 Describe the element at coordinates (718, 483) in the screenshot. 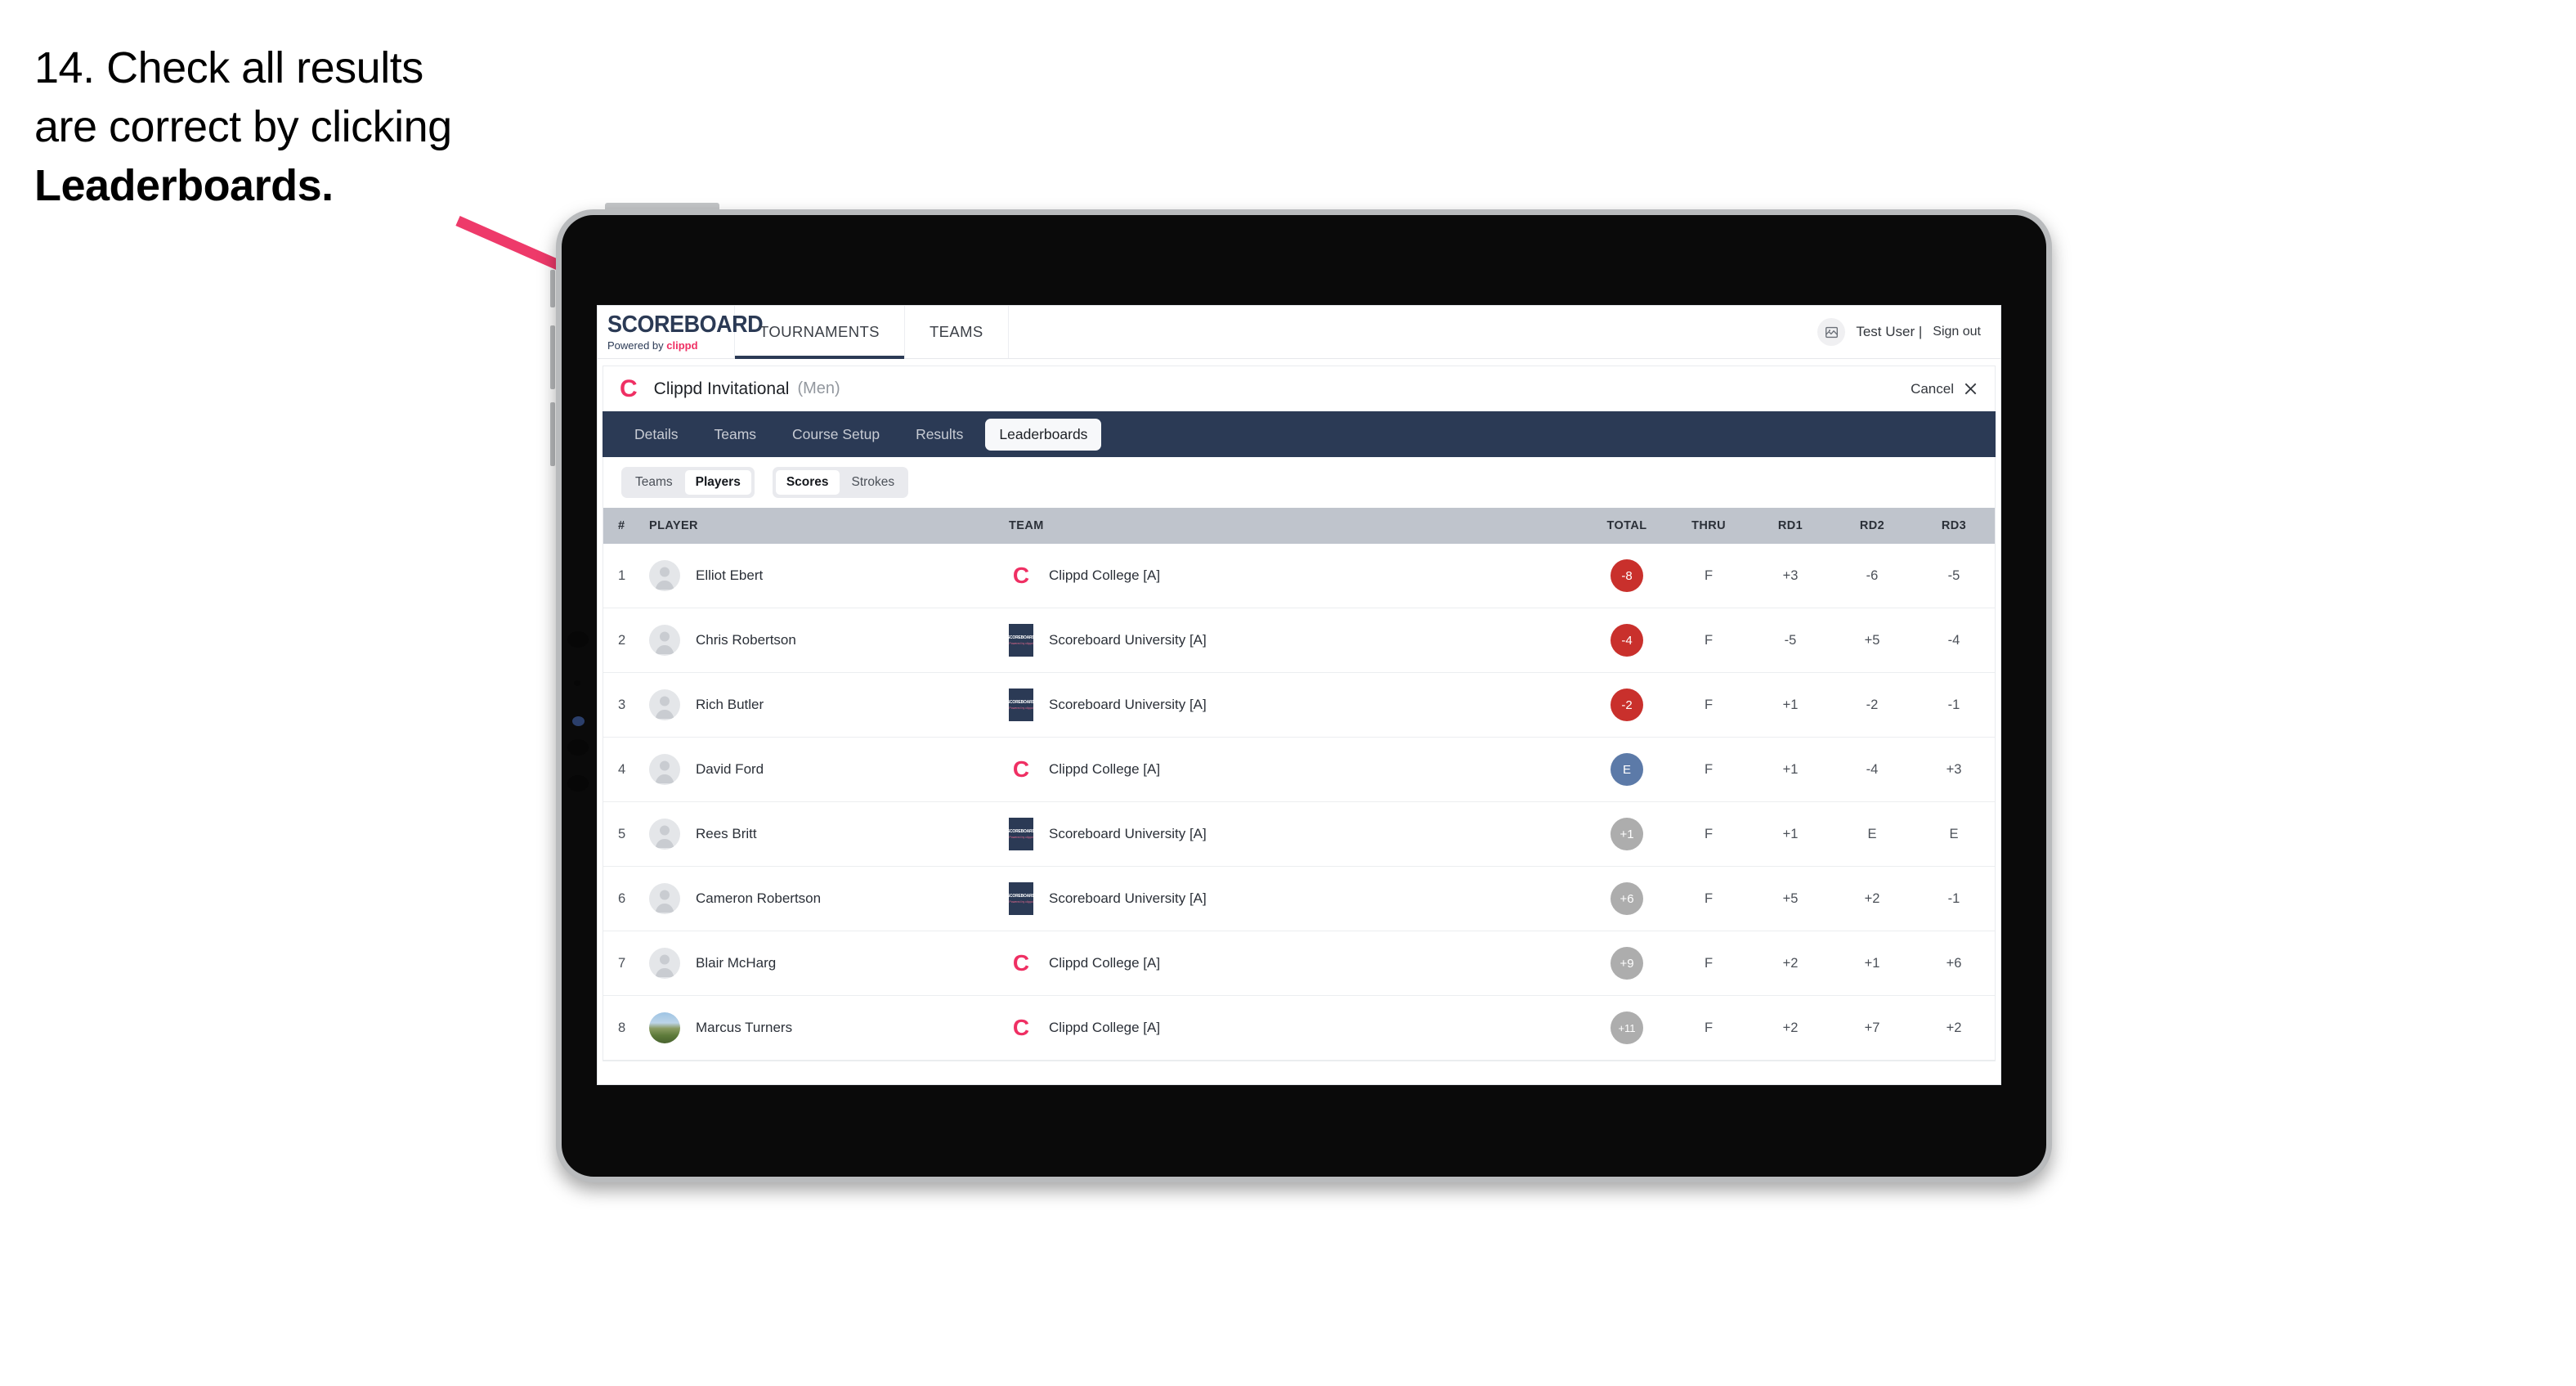

I see `scope-option-players: Players` at that location.